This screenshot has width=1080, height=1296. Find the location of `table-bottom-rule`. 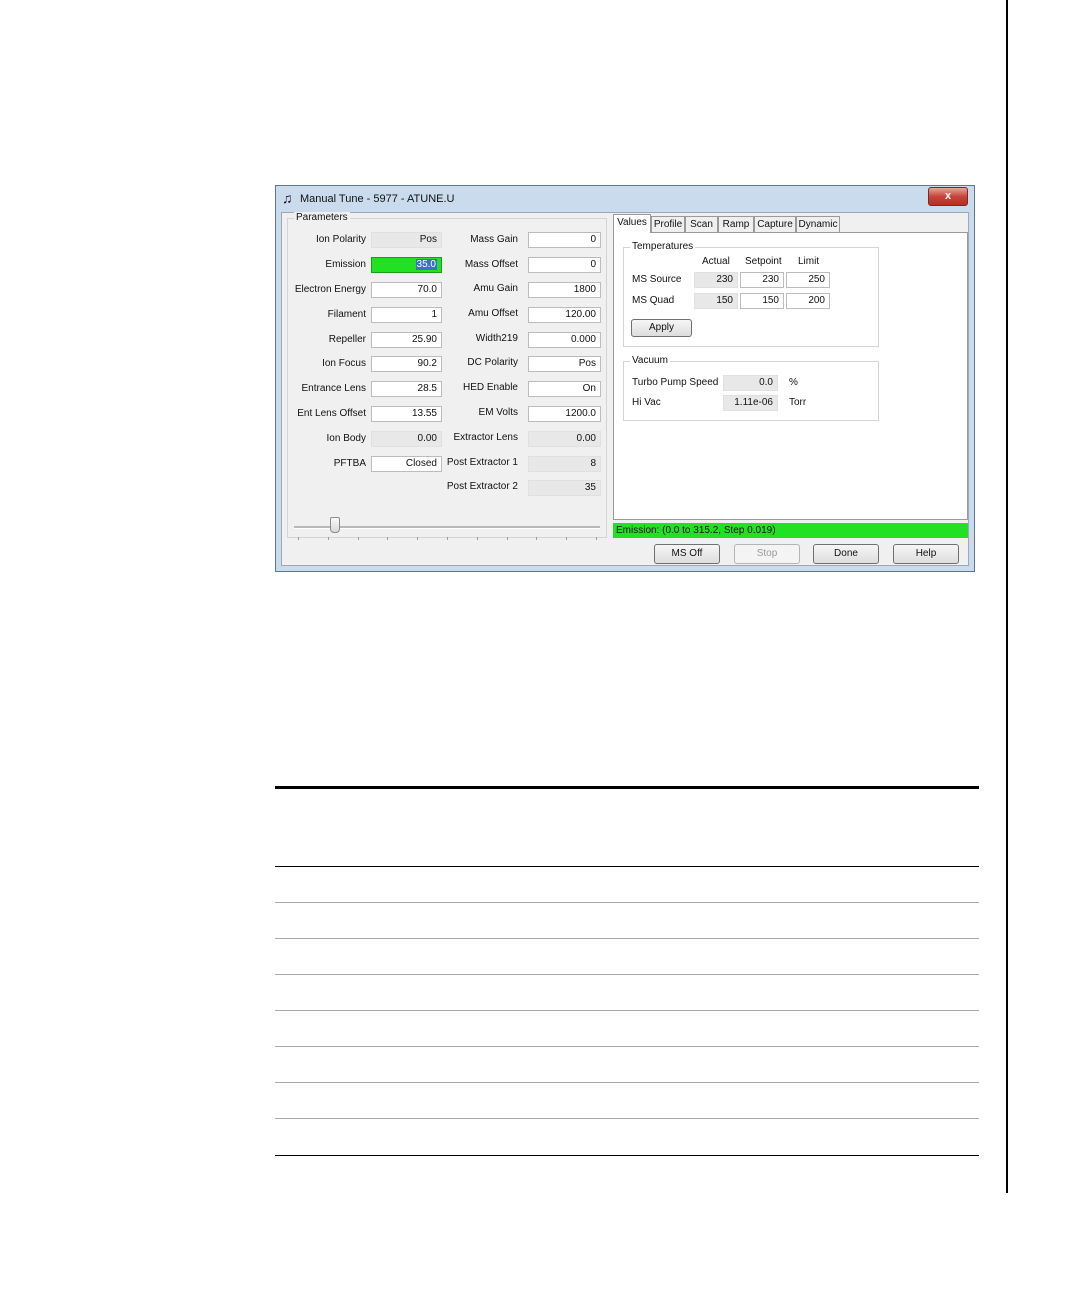

table-bottom-rule is located at coordinates (627, 1155).